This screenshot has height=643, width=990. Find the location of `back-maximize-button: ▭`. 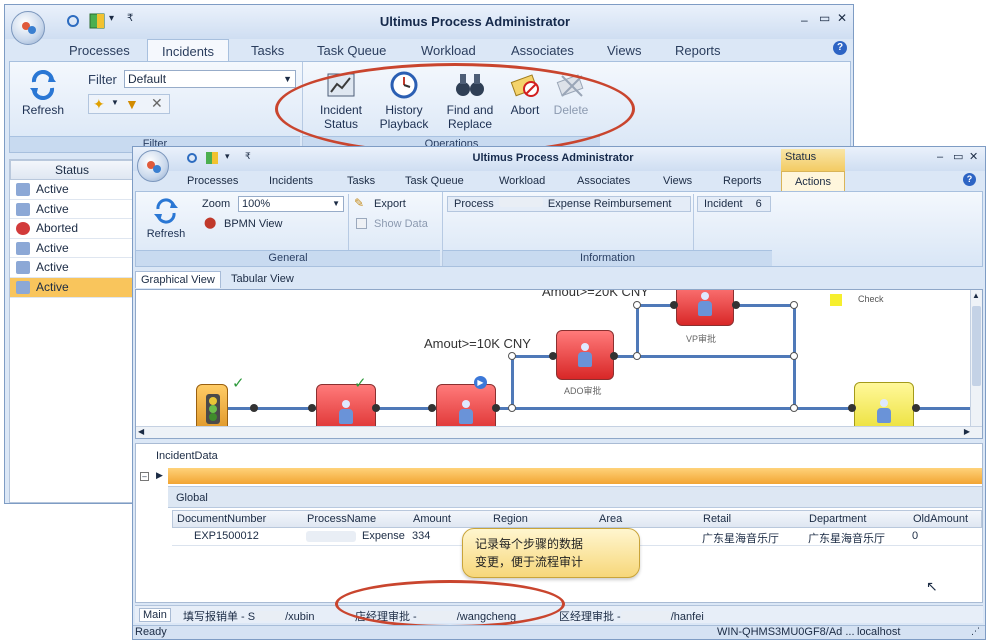

back-maximize-button: ▭ is located at coordinates (824, 18).